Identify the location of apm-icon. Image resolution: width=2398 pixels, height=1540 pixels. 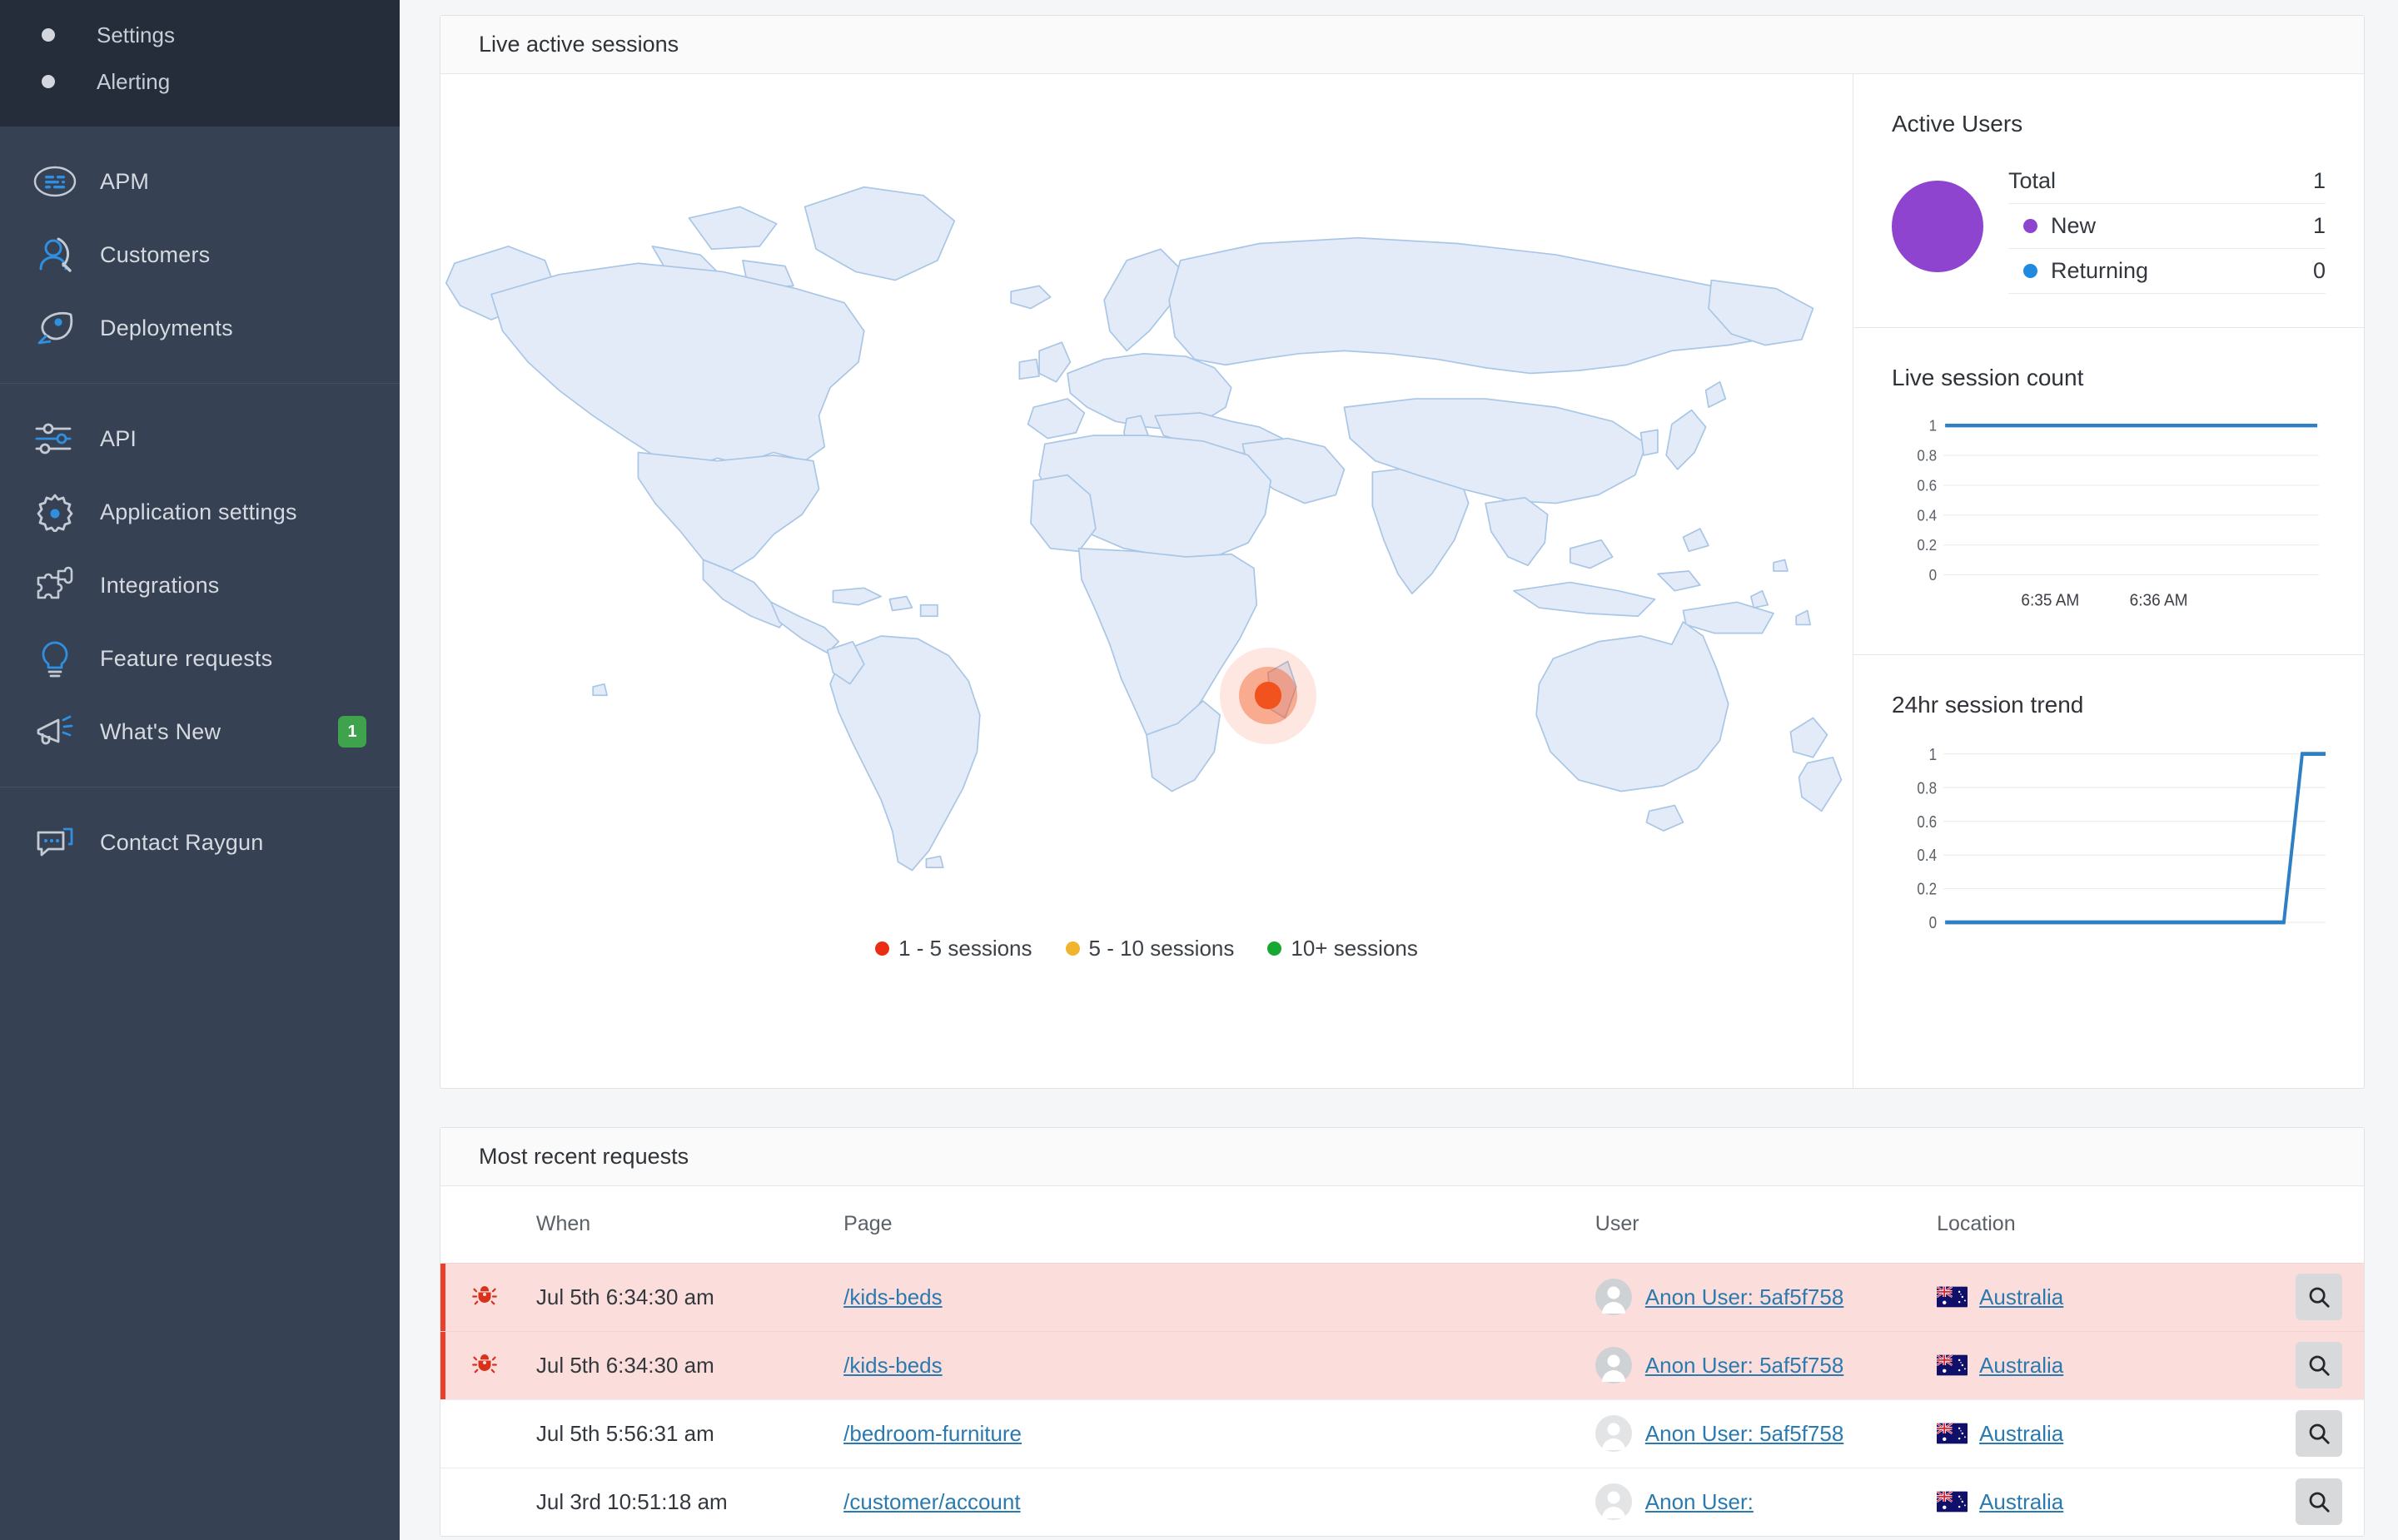
(55, 181).